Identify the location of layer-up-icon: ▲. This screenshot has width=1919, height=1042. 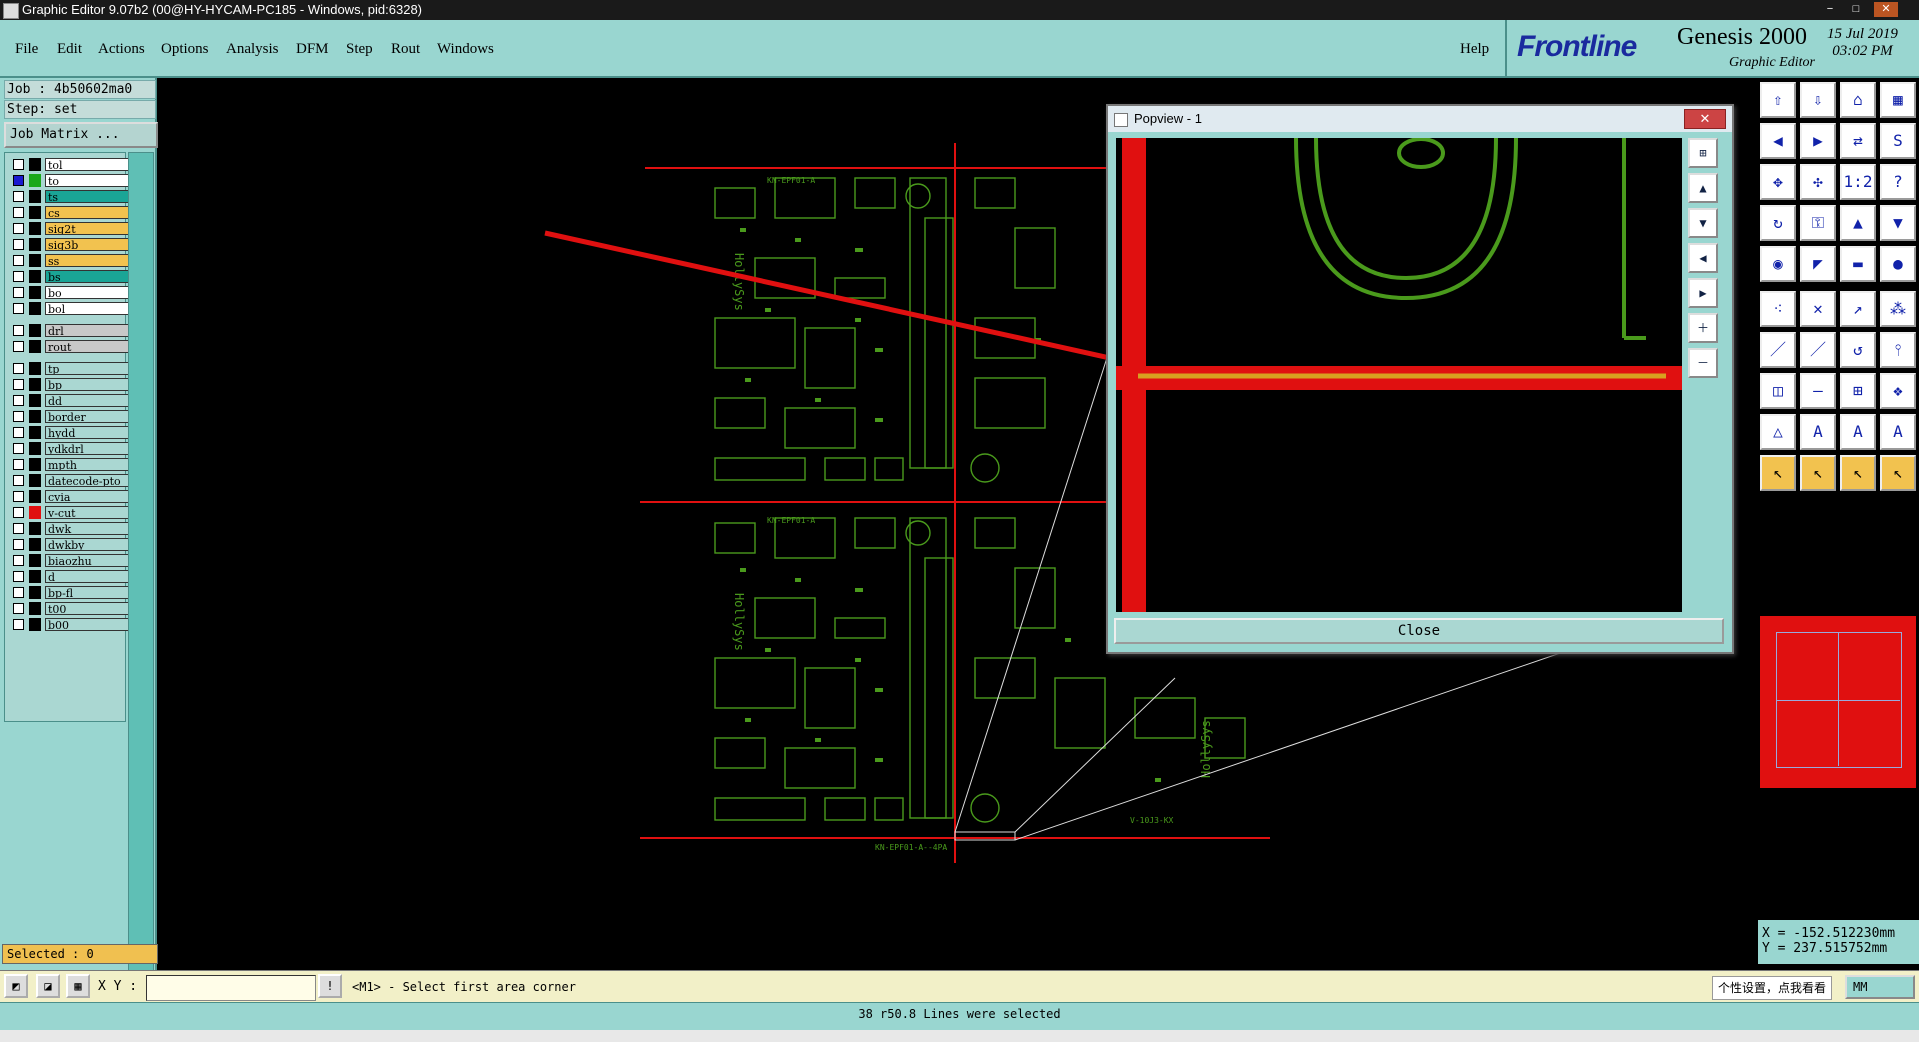
(1858, 223).